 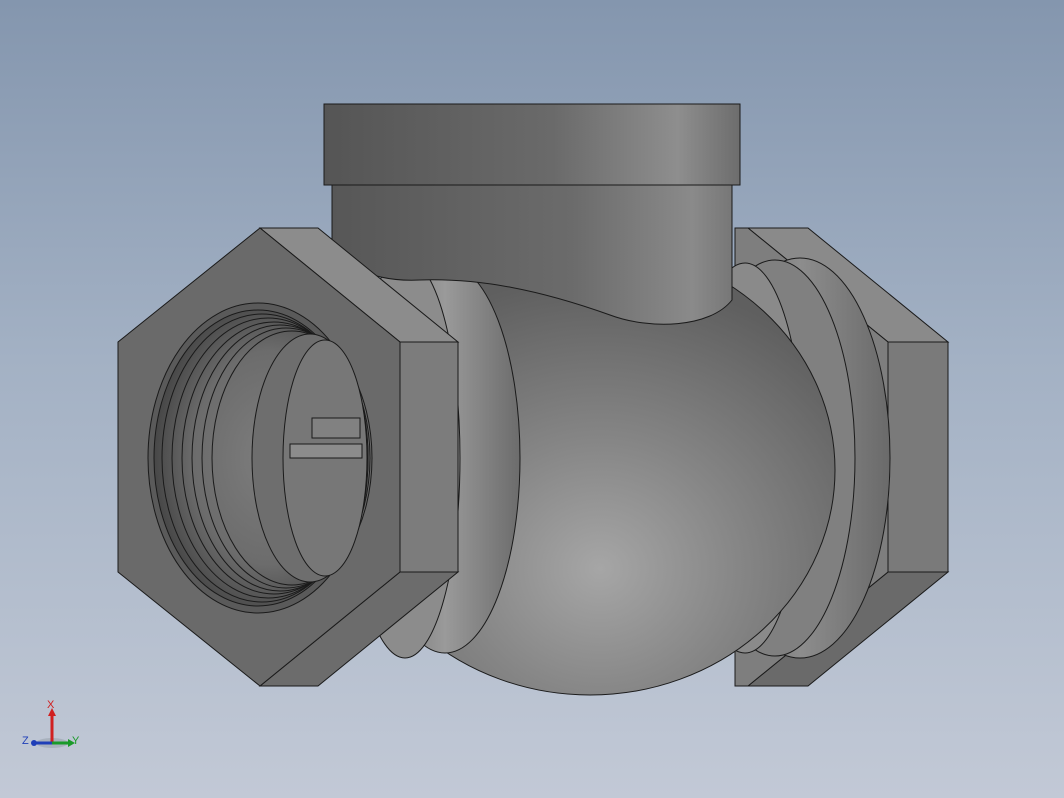 I want to click on threaded-port, so click(x=260, y=458).